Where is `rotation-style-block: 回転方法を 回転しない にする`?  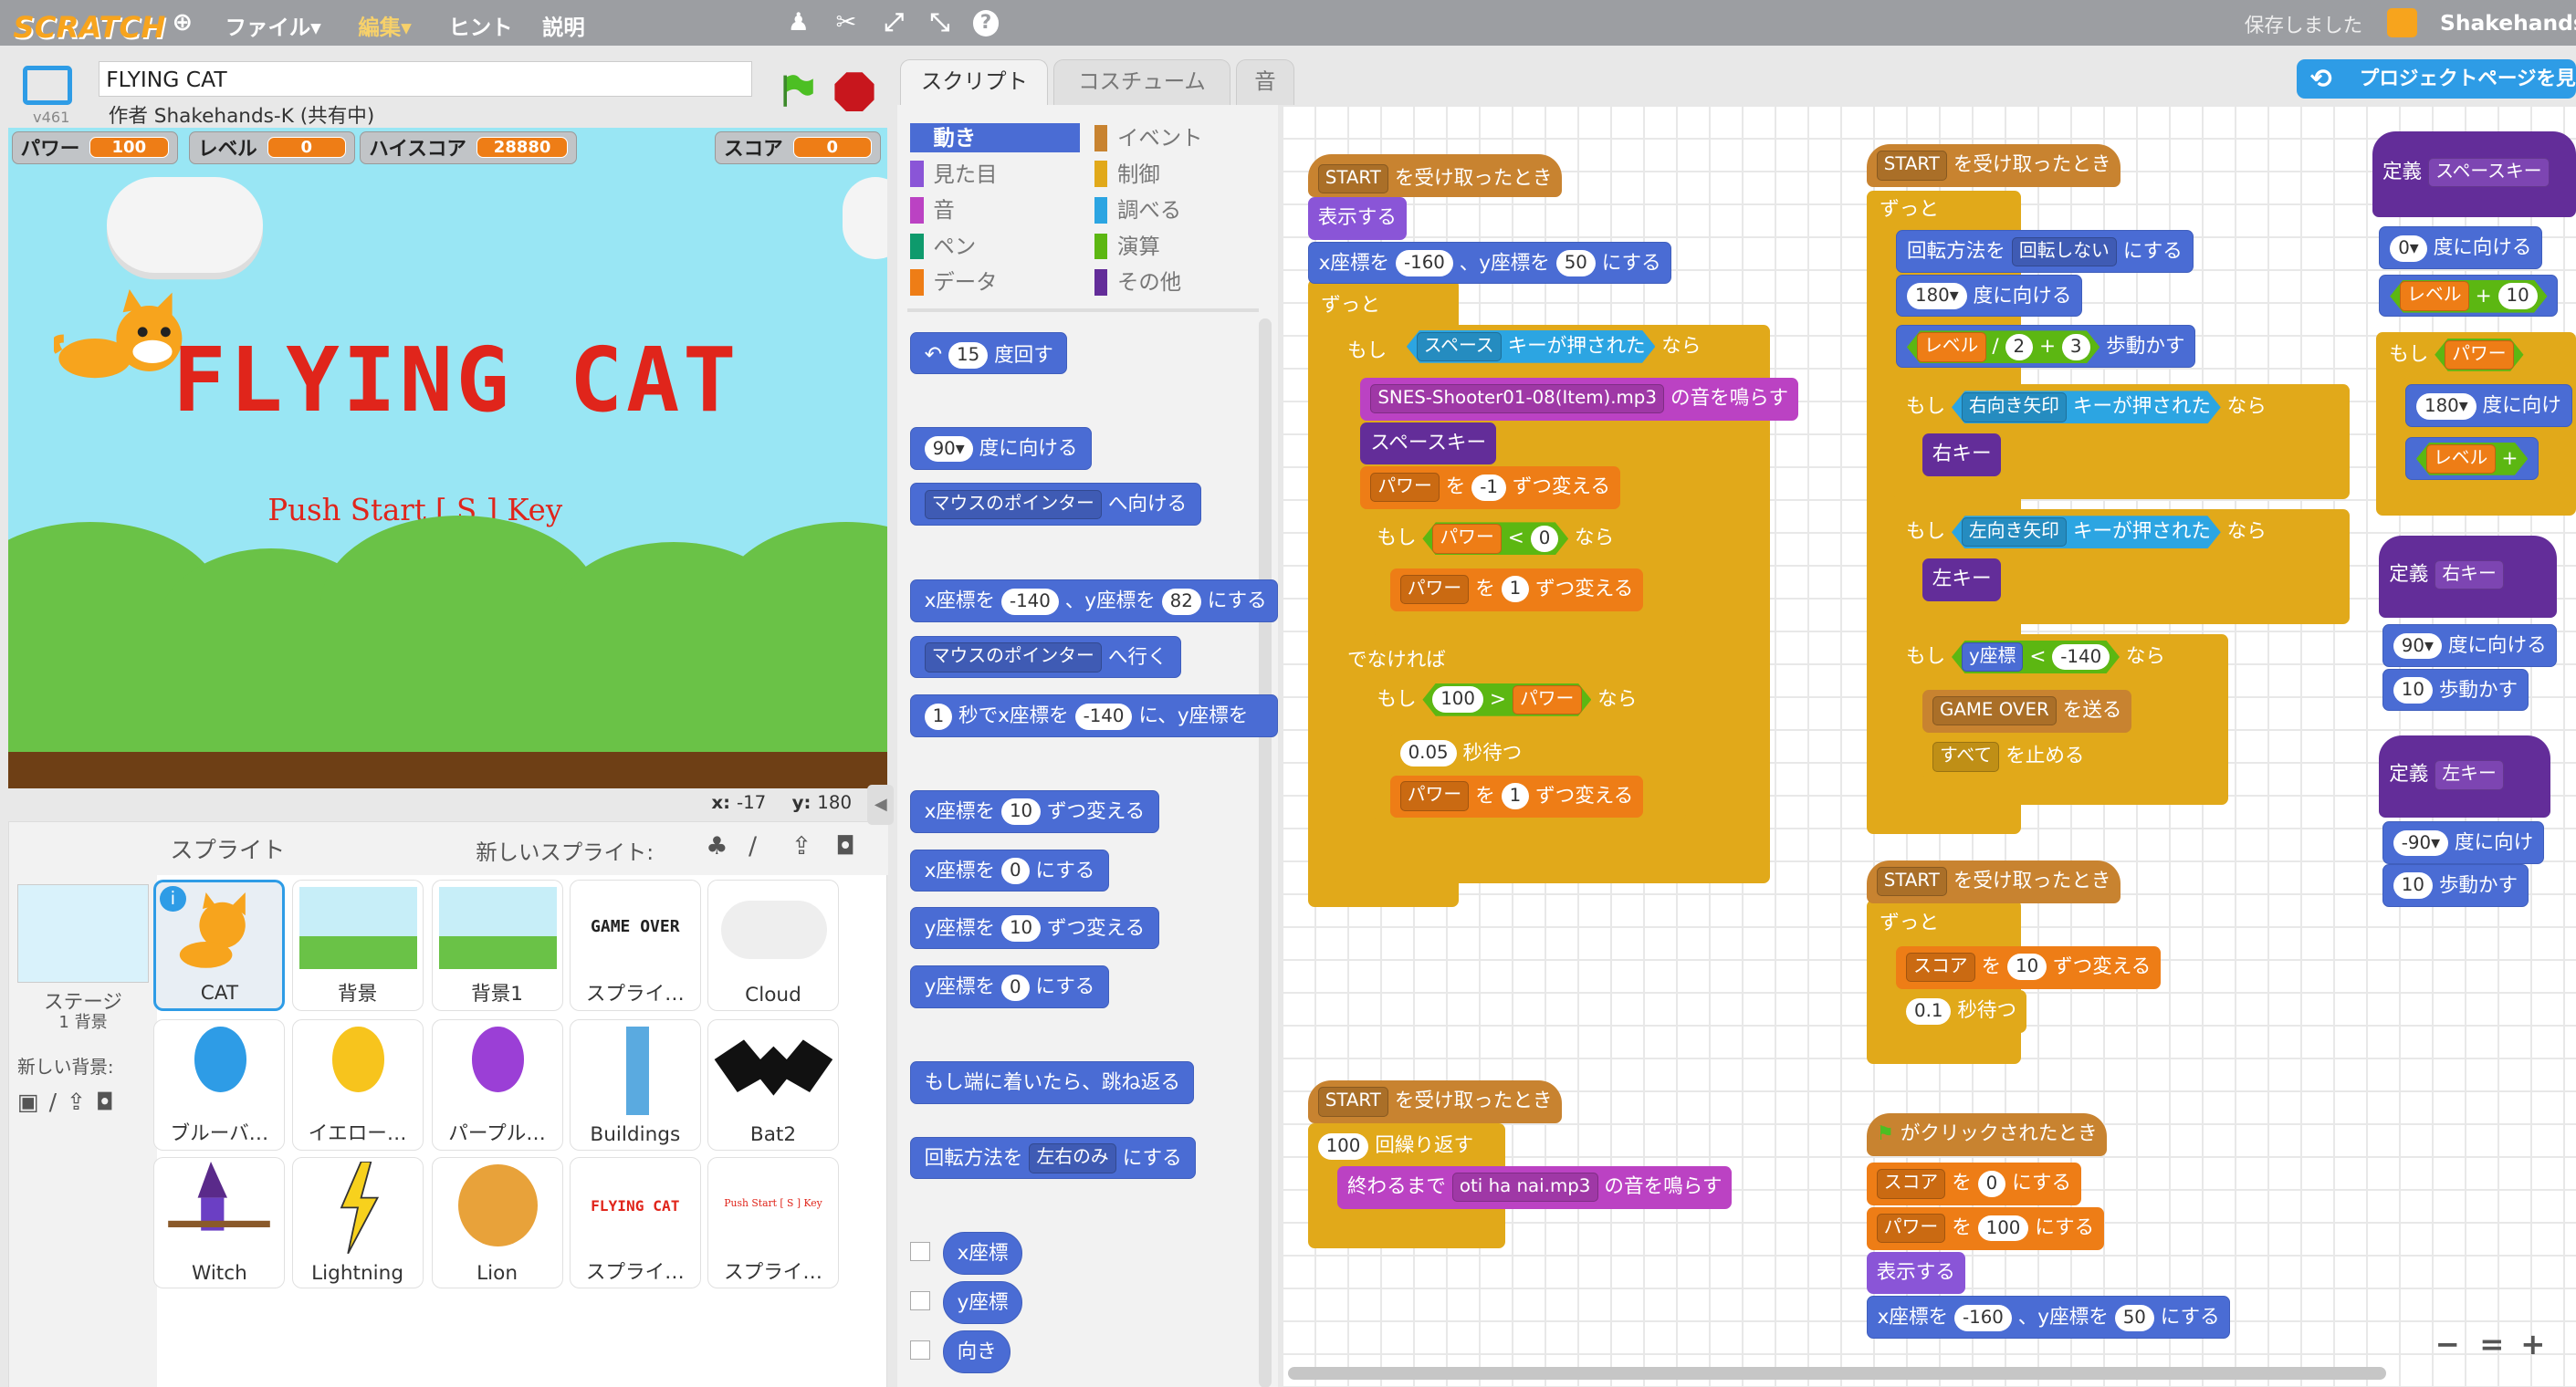 rotation-style-block: 回転方法を 回転しない にする is located at coordinates (2045, 251).